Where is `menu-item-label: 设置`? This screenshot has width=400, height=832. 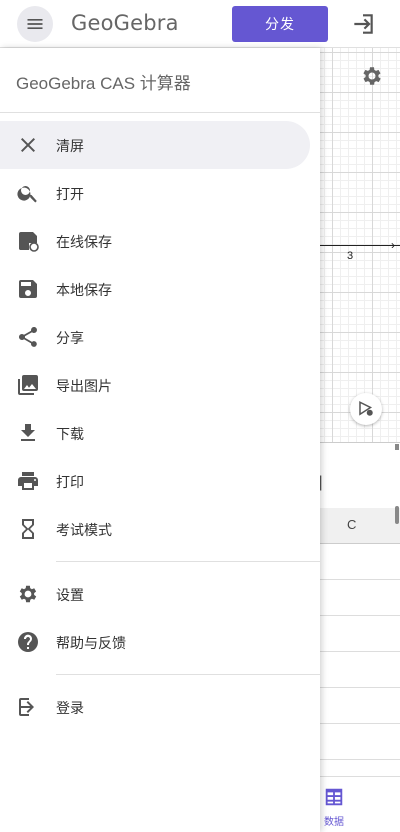 menu-item-label: 设置 is located at coordinates (70, 595).